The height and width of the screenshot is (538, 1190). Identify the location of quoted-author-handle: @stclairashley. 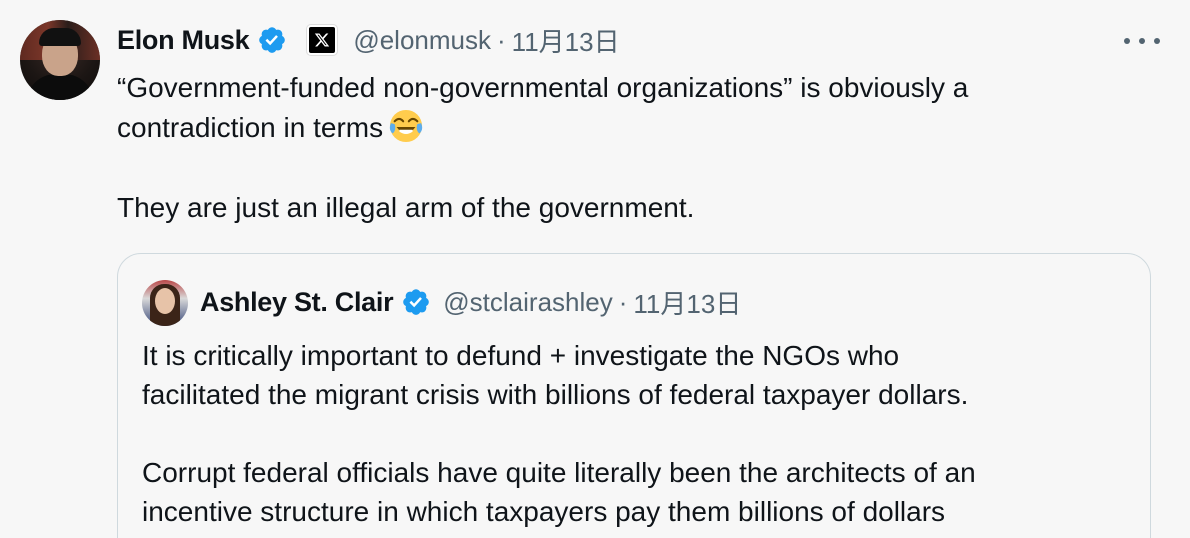
(527, 302).